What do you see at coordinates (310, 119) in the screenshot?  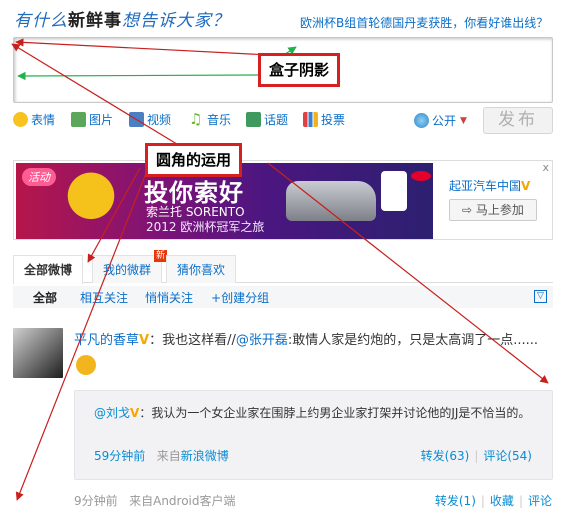 I see `vote-icon` at bounding box center [310, 119].